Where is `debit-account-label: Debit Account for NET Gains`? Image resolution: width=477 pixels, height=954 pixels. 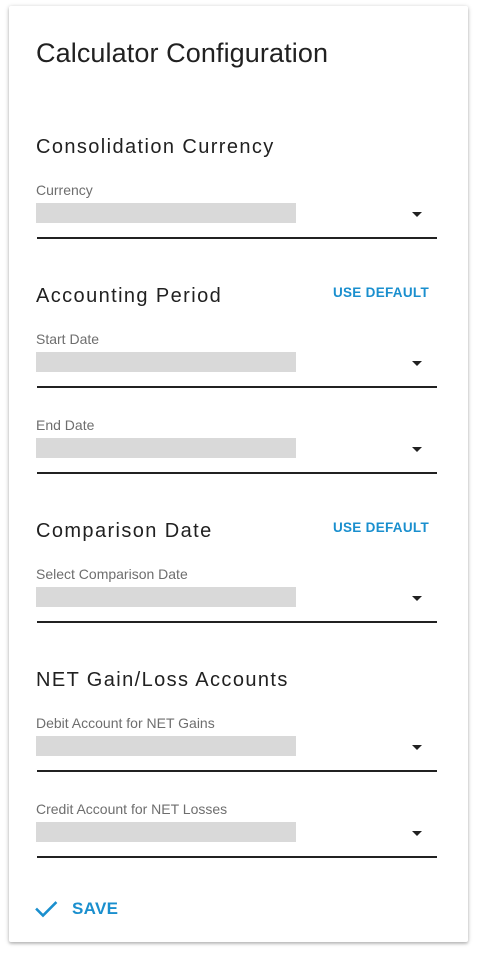 debit-account-label: Debit Account for NET Gains is located at coordinates (125, 723).